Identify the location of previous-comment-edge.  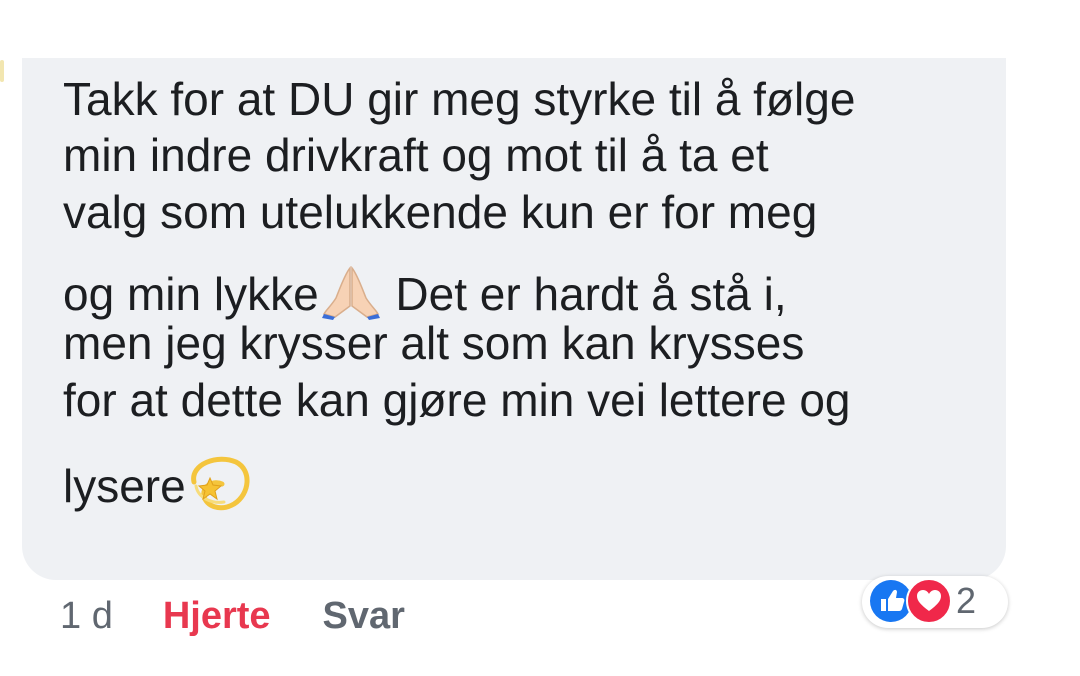
(2, 71).